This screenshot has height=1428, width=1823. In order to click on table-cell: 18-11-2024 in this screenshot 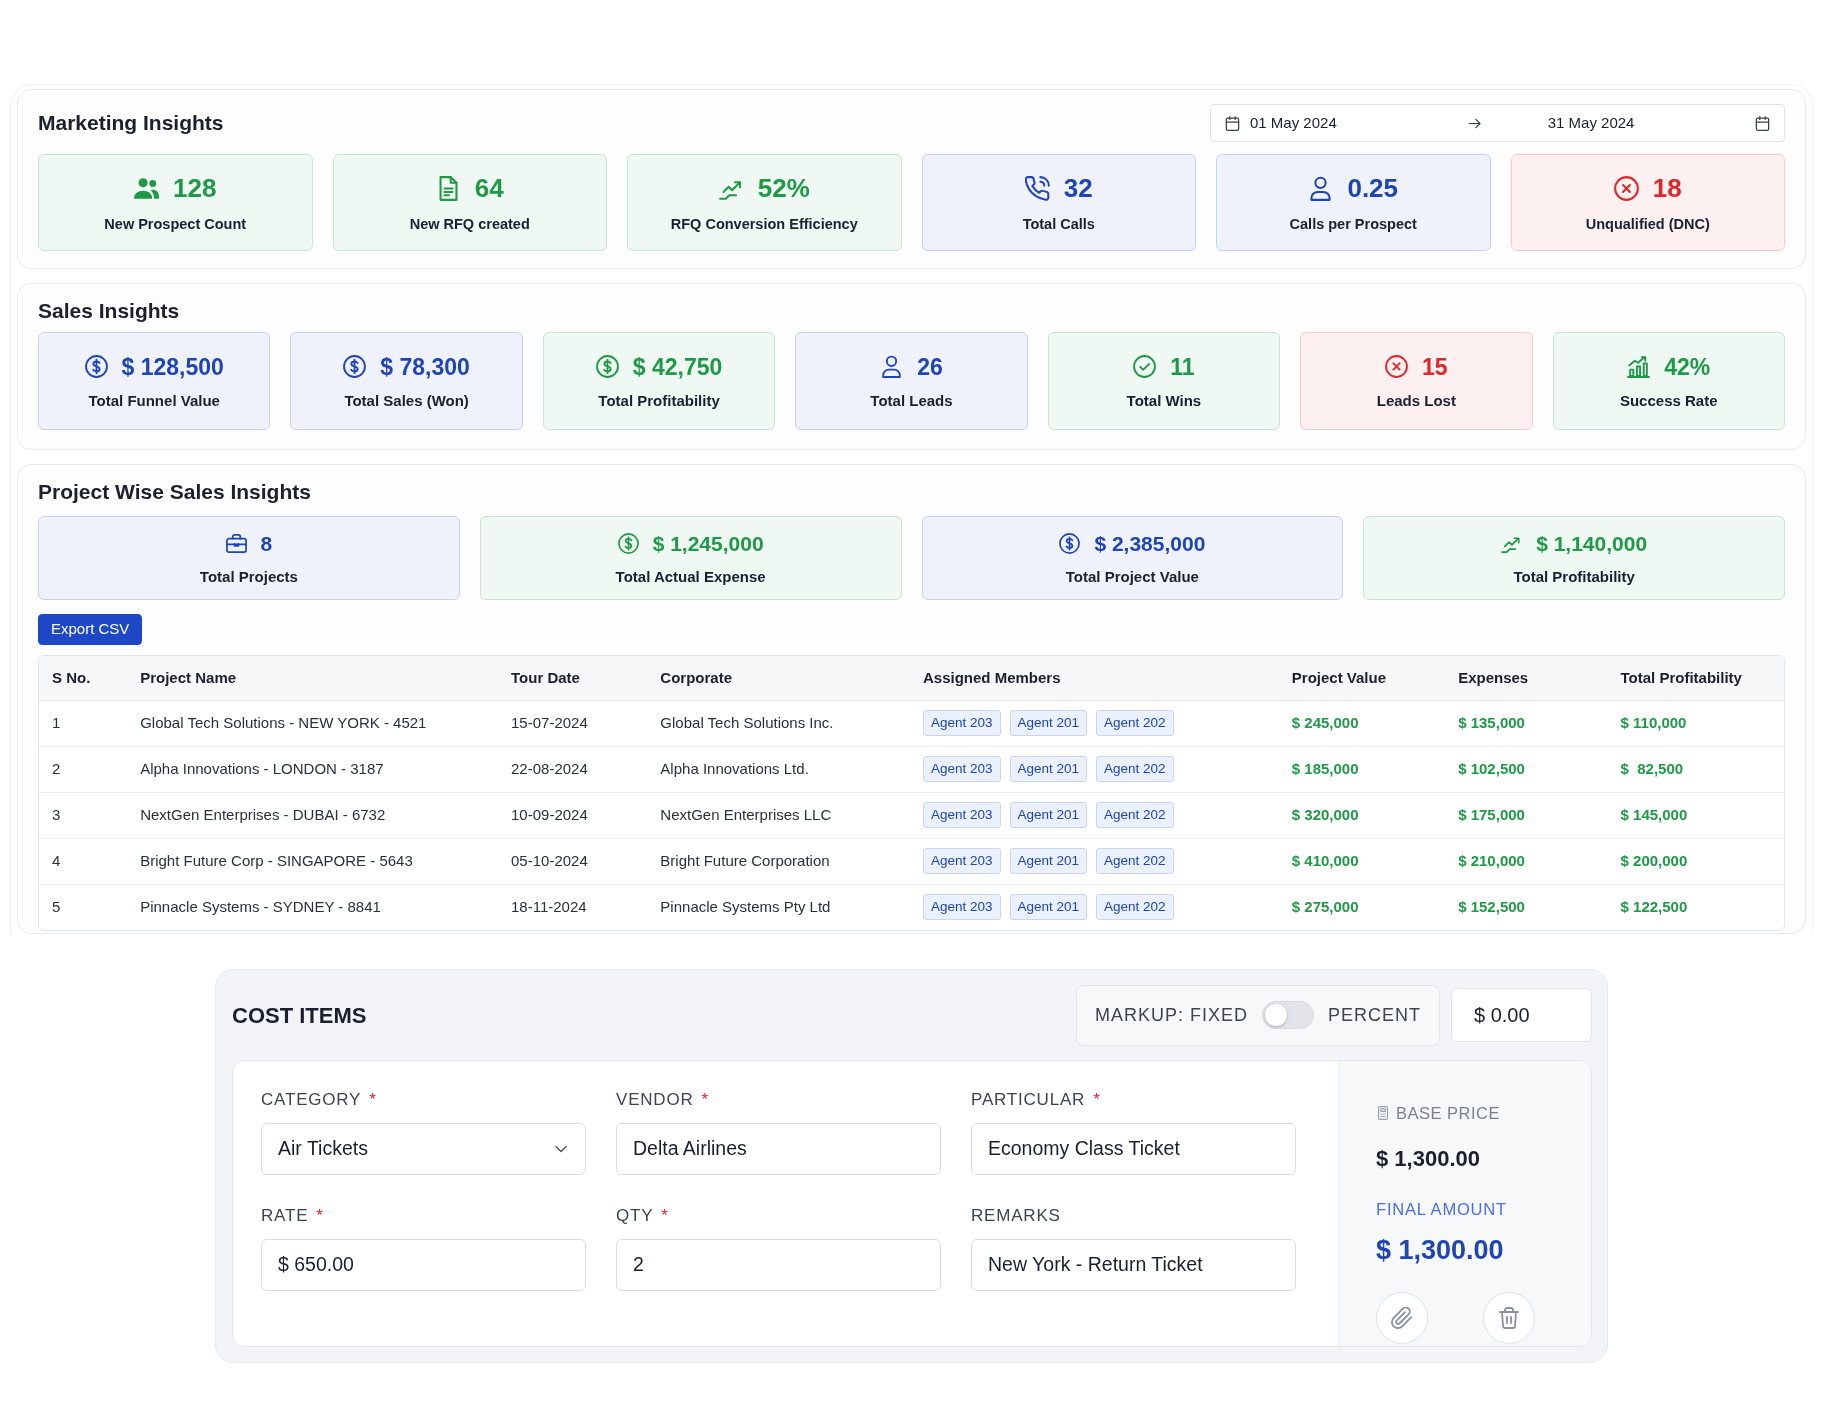, I will do `click(573, 907)`.